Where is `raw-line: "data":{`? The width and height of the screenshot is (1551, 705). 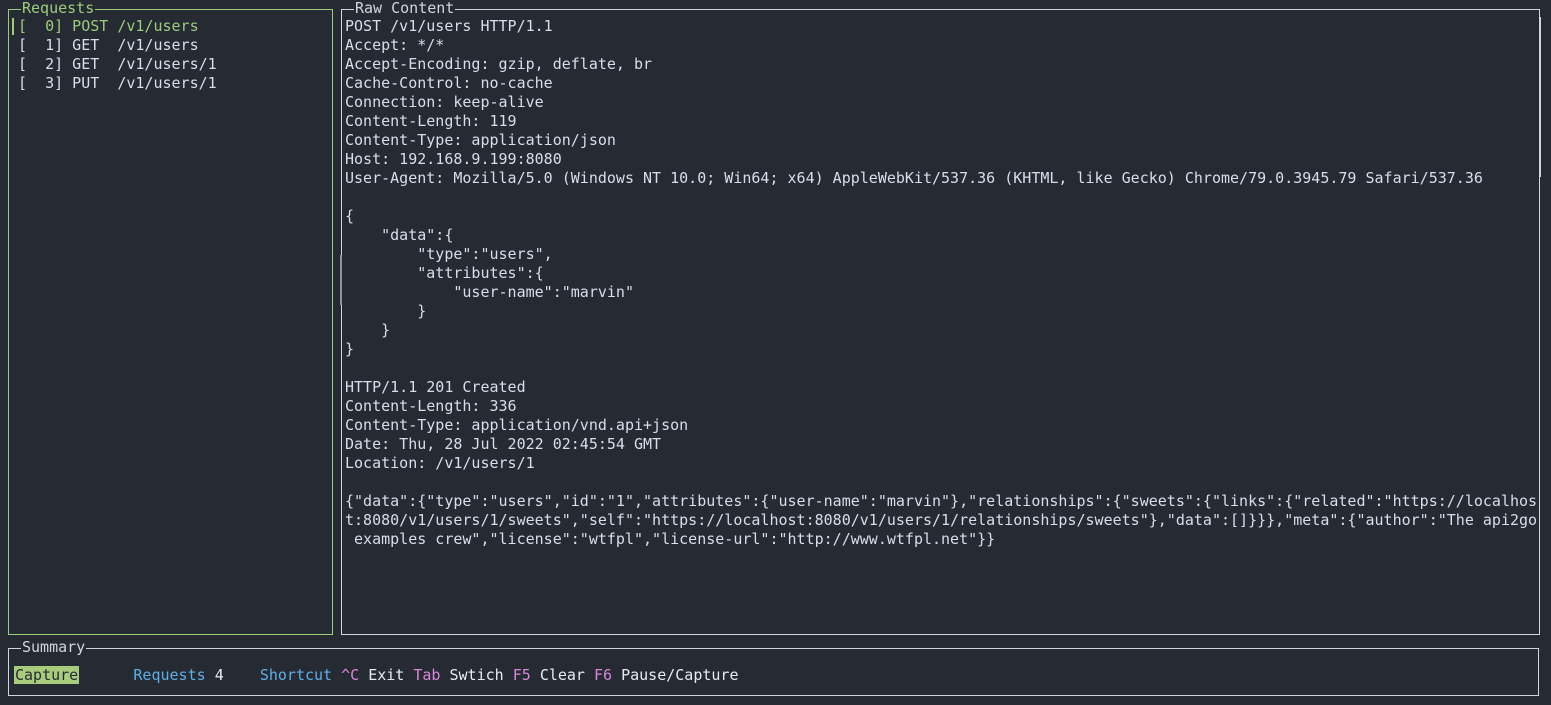
raw-line: "data":{ is located at coordinates (399, 235).